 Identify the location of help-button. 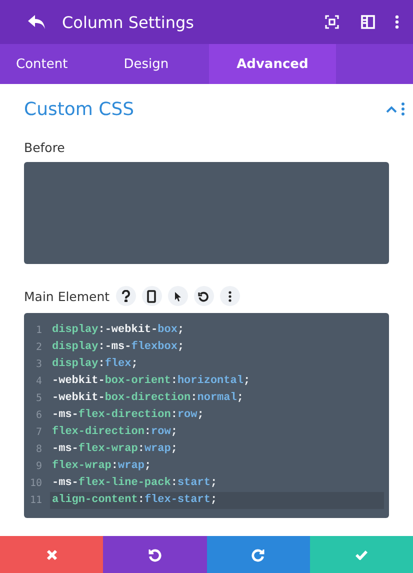
(126, 296).